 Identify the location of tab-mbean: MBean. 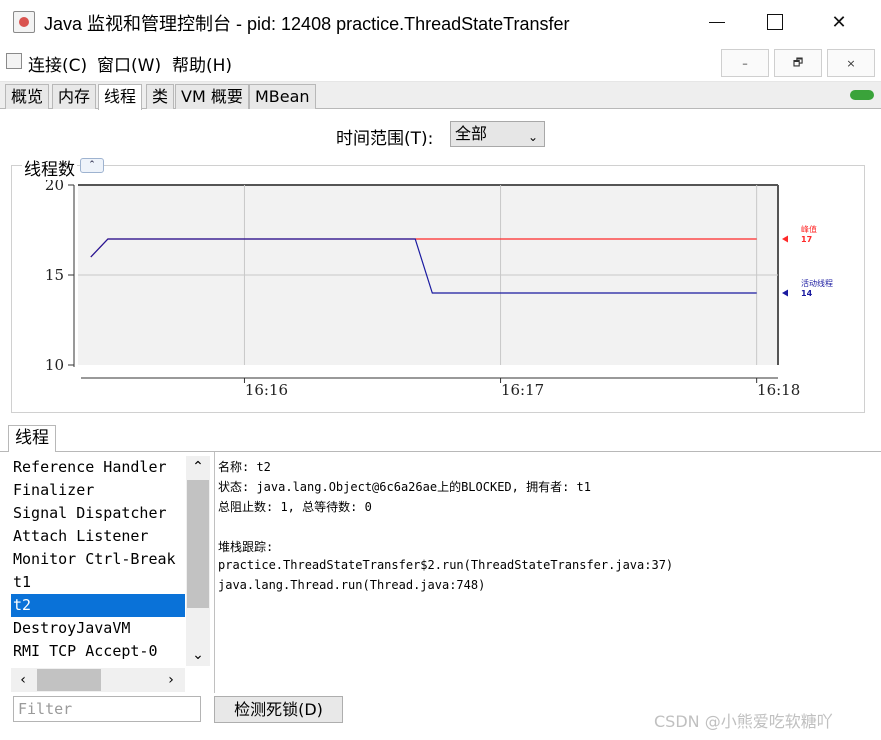
(282, 96).